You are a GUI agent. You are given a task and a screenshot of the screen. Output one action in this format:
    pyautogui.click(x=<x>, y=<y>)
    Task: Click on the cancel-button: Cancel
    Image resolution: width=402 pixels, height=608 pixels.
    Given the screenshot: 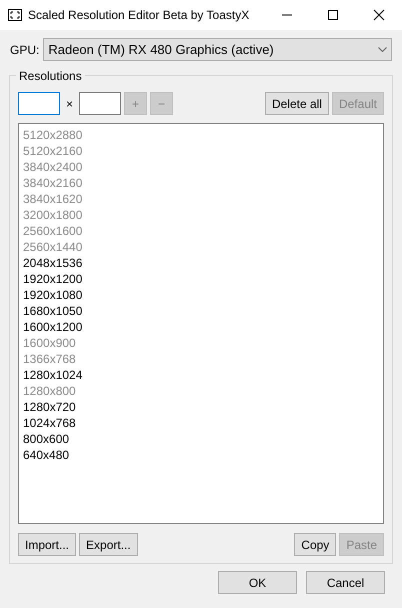 What is the action you would take?
    pyautogui.click(x=345, y=582)
    